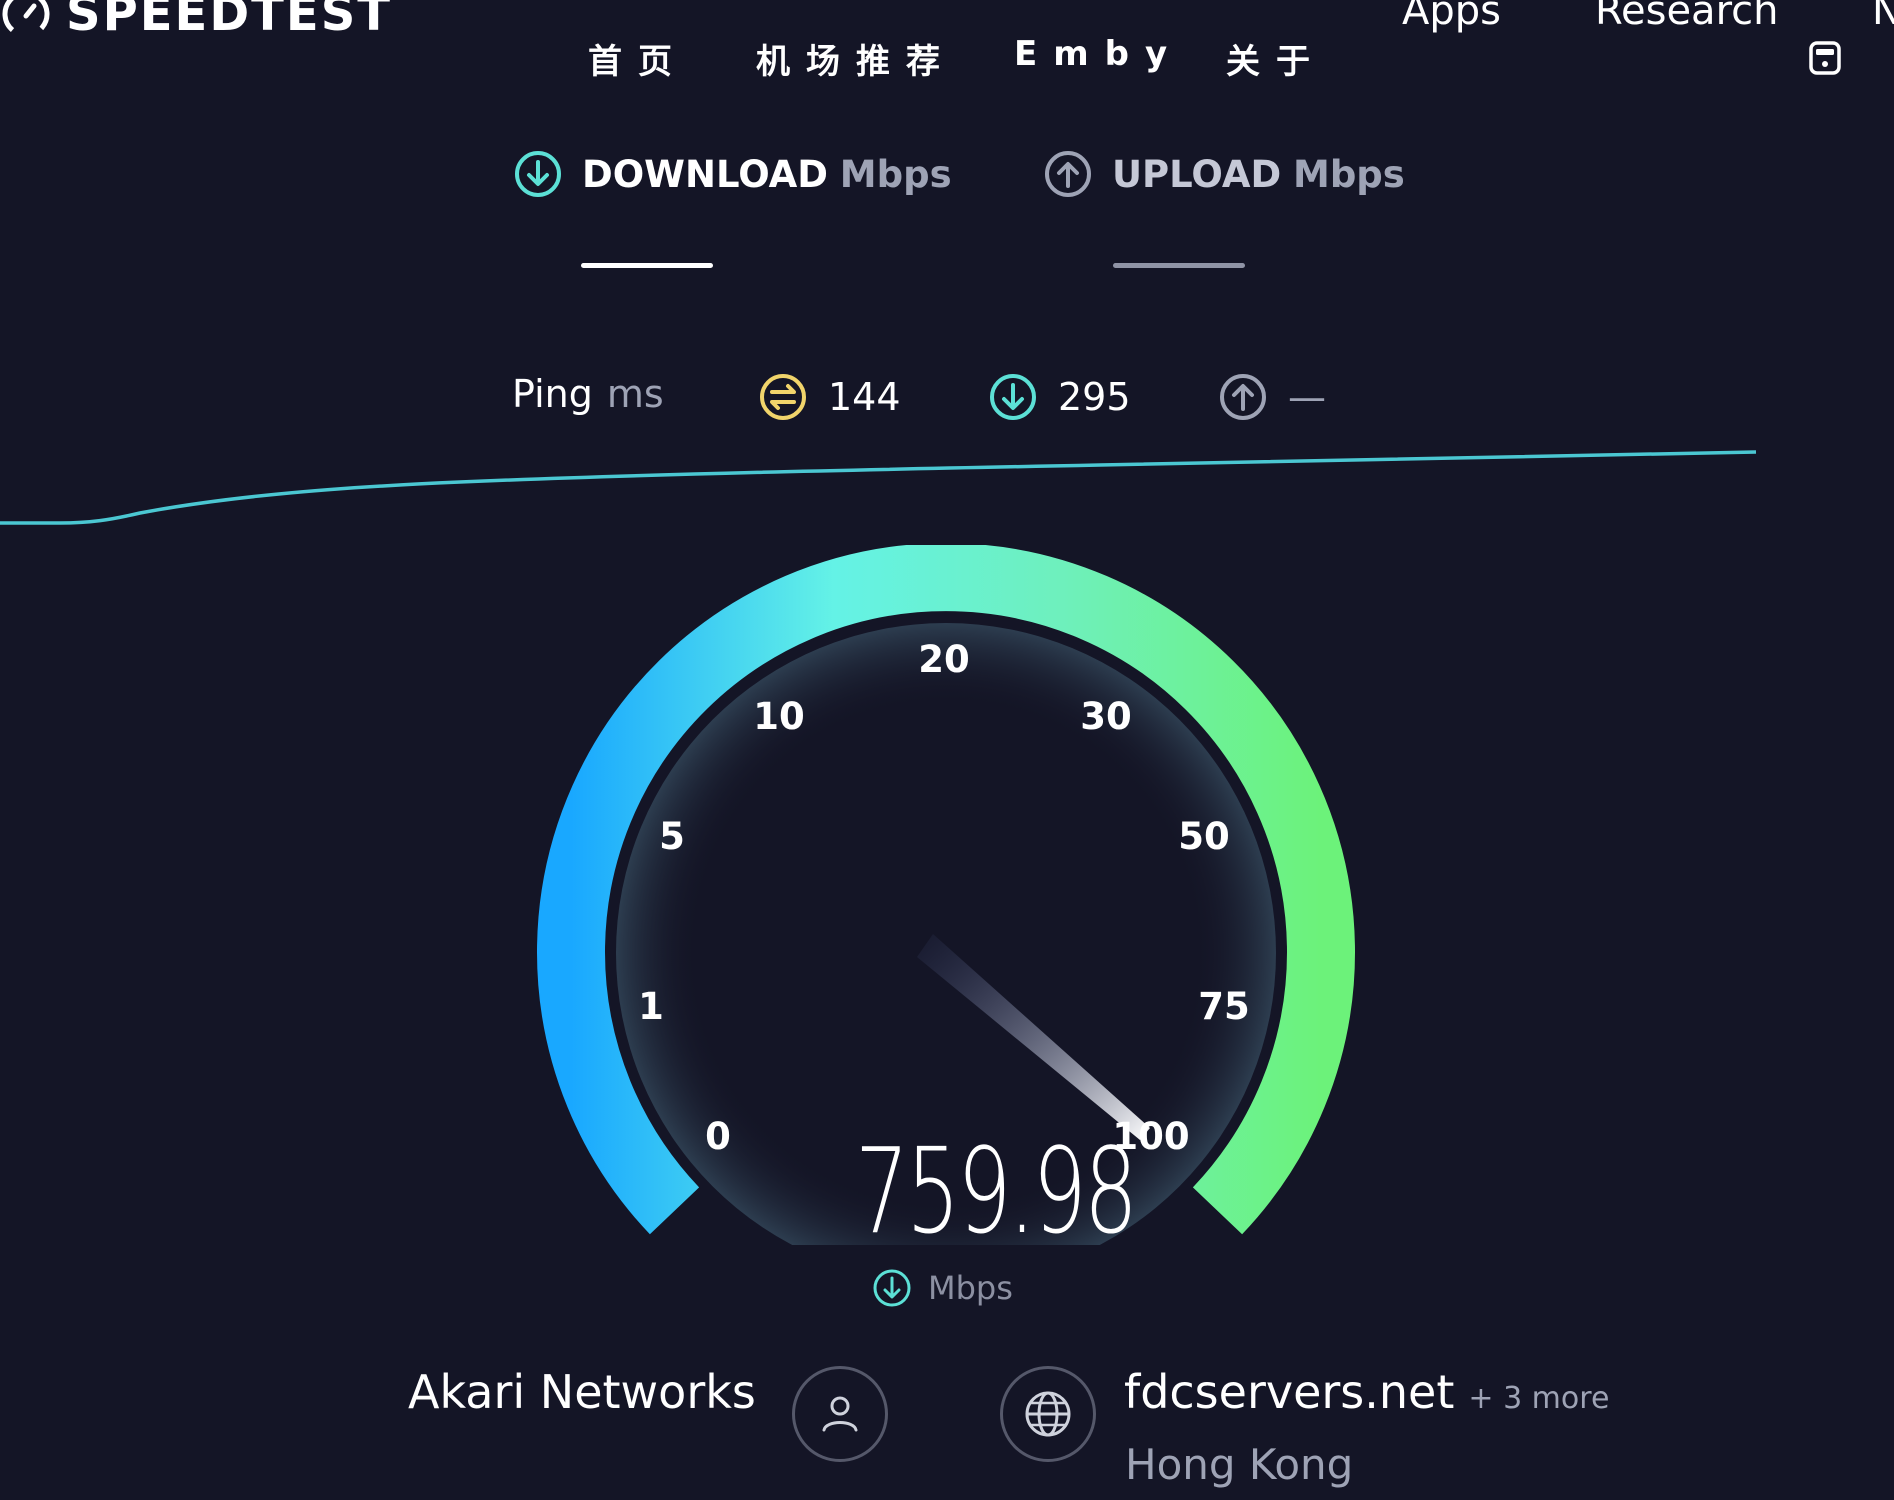  Describe the element at coordinates (229, 21) in the screenshot. I see `logo-text: SPEEDTEST` at that location.